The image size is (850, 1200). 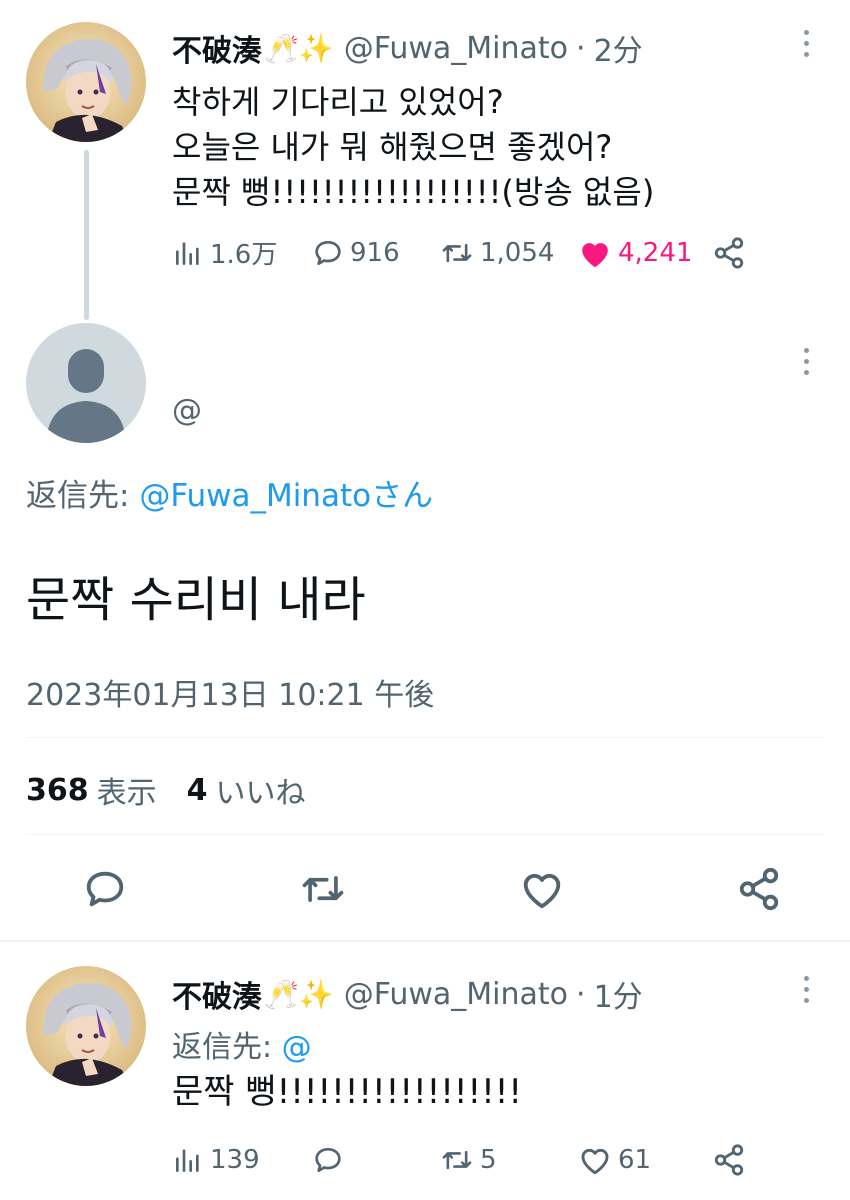 What do you see at coordinates (261, 790) in the screenshot?
I see `likes-label: いいね` at bounding box center [261, 790].